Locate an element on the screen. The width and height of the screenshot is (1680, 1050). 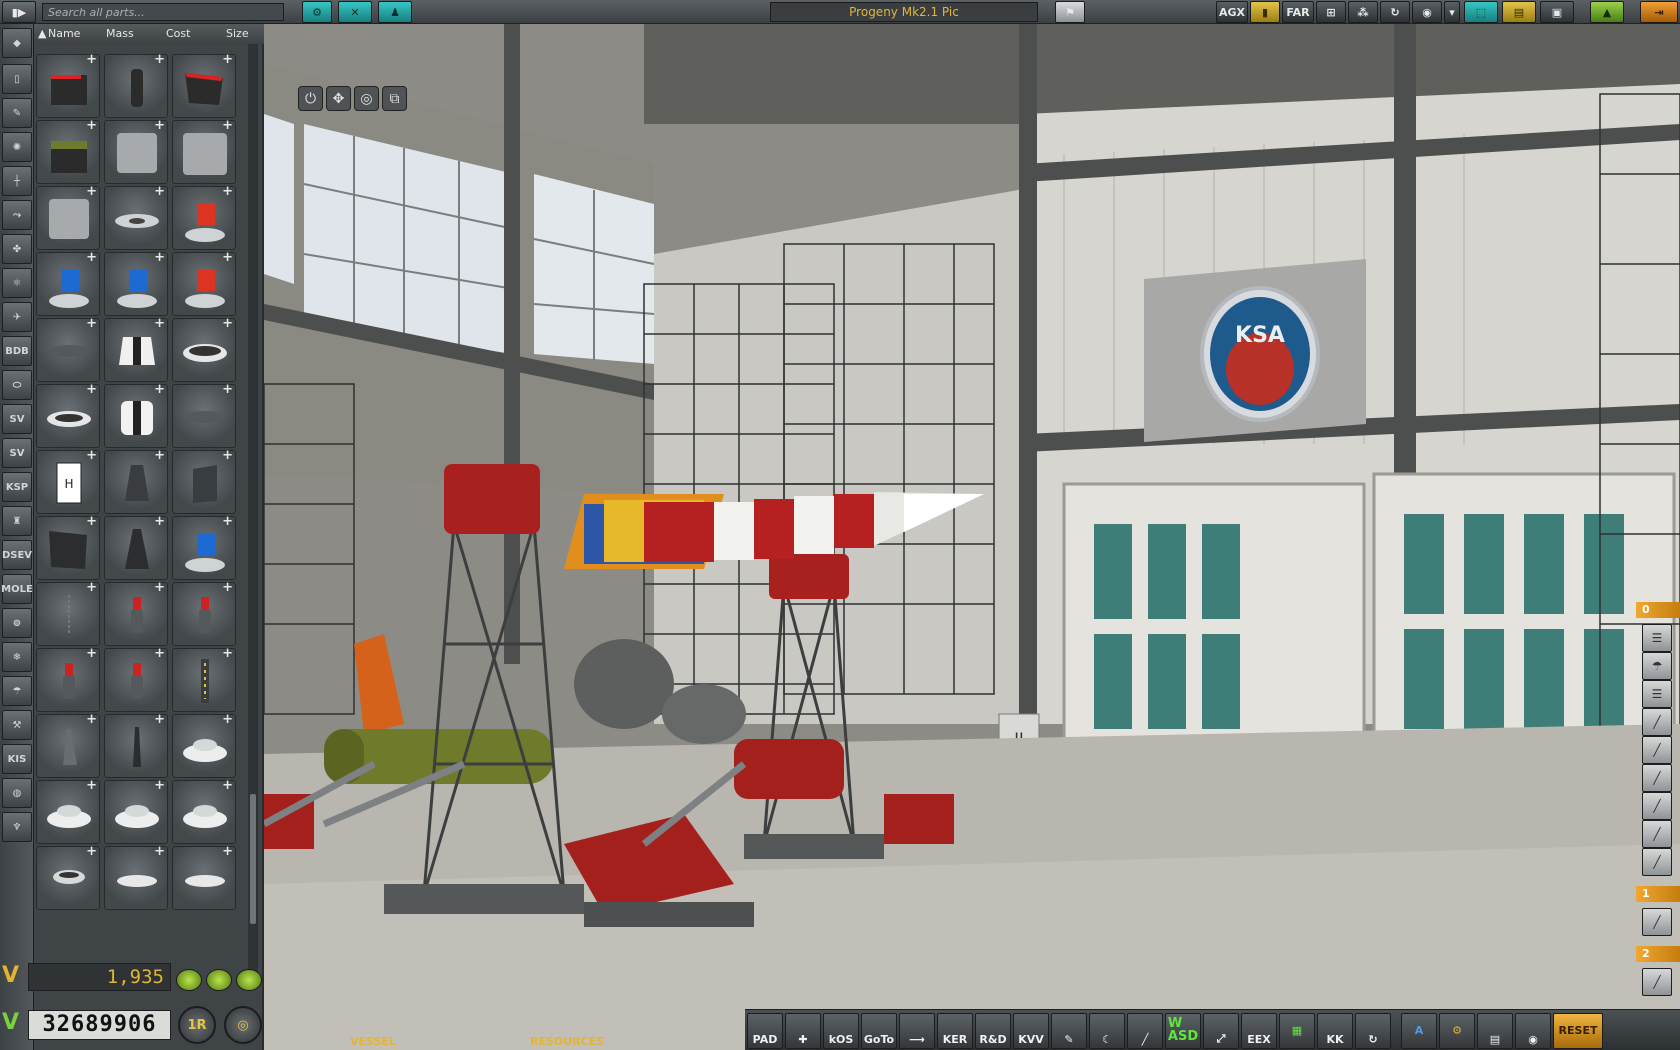
rotate-gizmo-icon: ◎ is located at coordinates (366, 98).